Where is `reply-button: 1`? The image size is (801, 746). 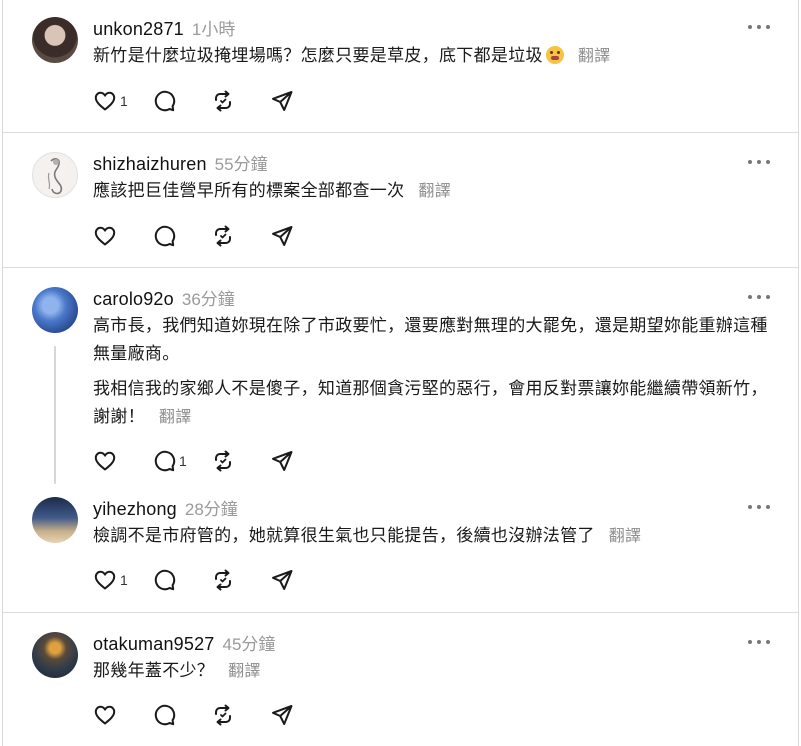 reply-button: 1 is located at coordinates (169, 461).